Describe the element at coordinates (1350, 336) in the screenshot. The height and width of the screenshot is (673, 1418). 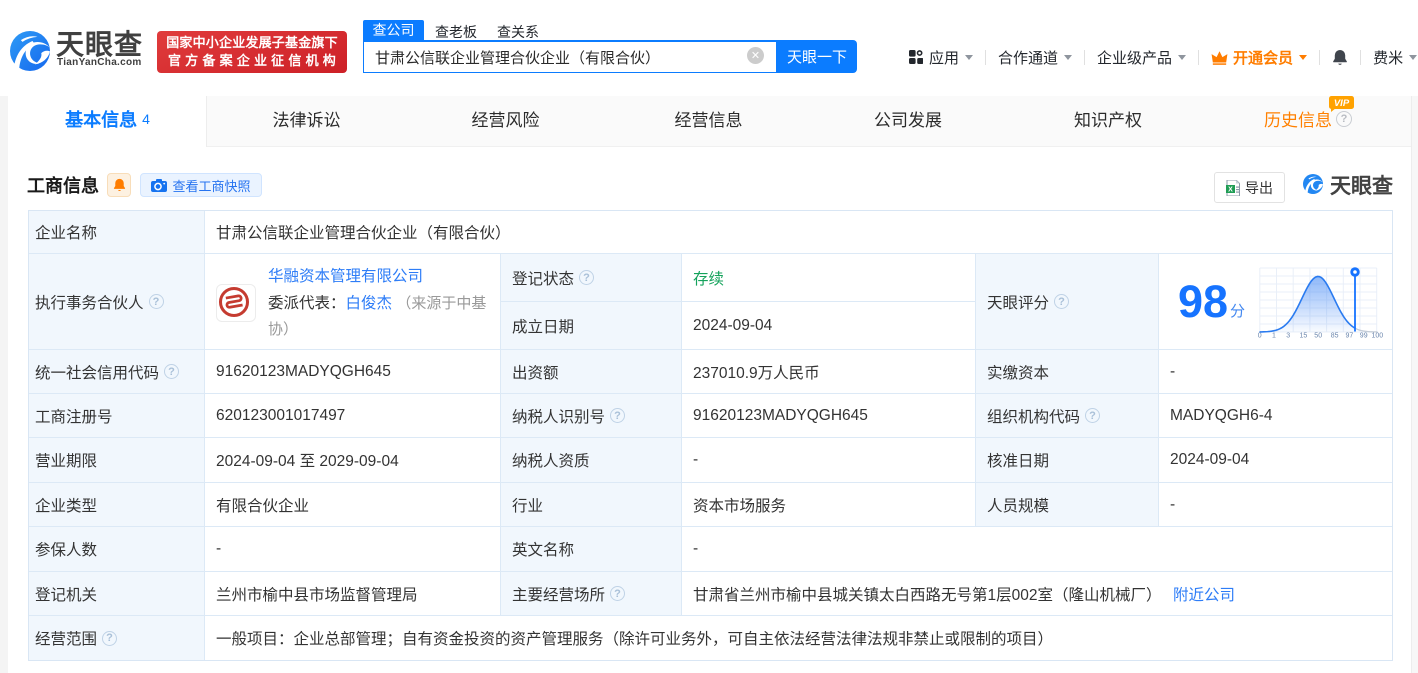
I see `svg-text: 97` at that location.